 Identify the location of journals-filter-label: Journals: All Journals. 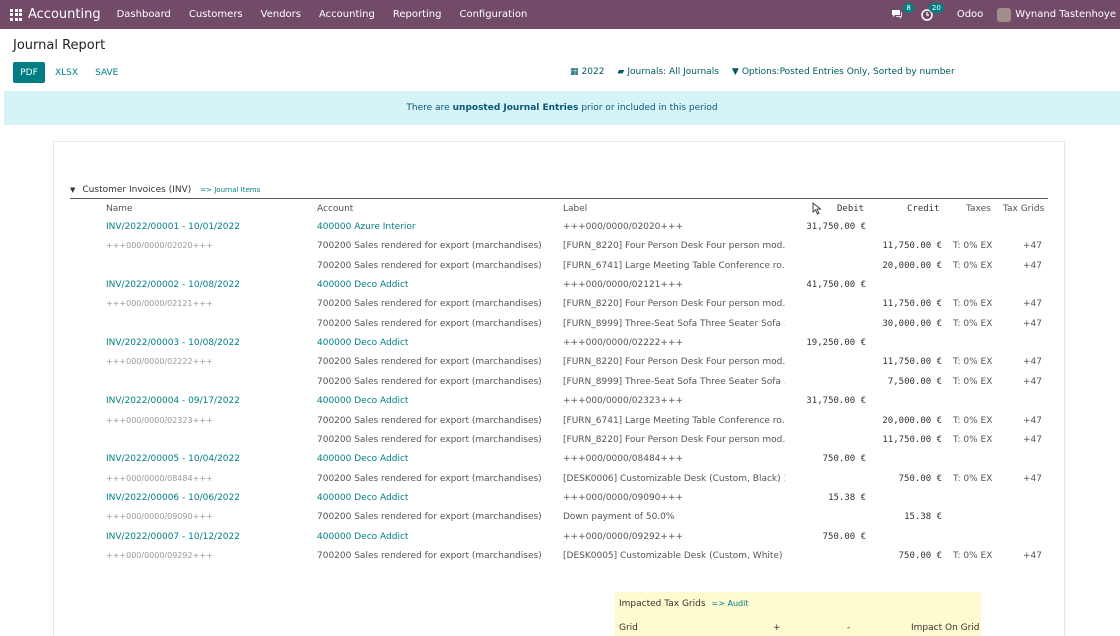
(673, 72).